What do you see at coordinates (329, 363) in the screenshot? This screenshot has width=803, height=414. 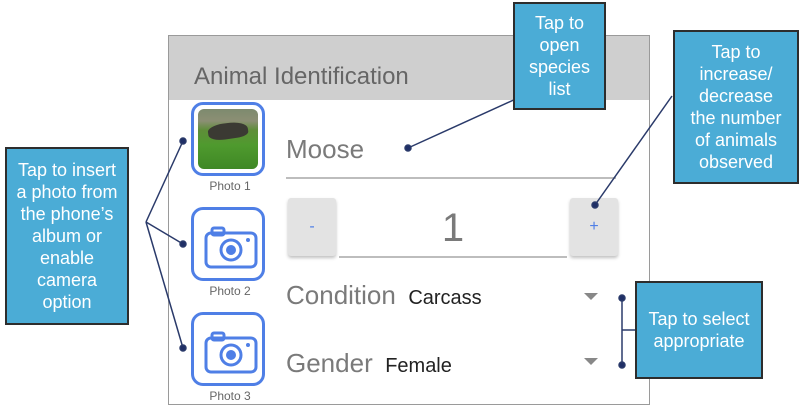 I see `gender-label: Gender` at bounding box center [329, 363].